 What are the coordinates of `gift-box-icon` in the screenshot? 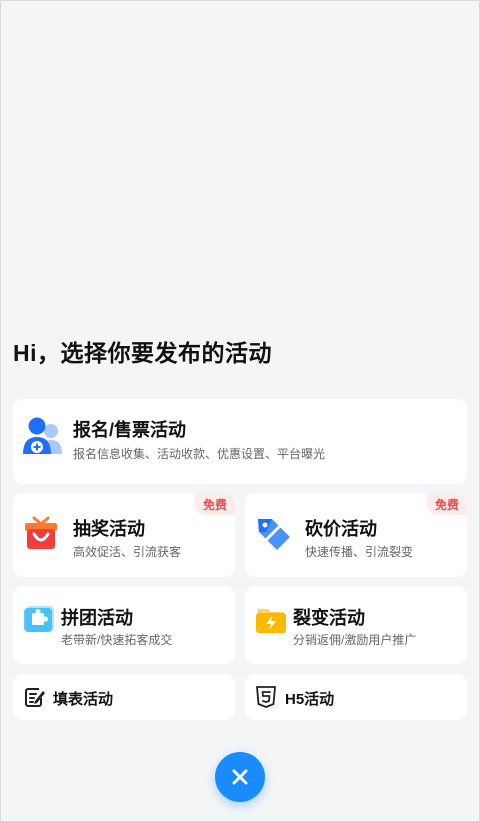 It's located at (41, 533).